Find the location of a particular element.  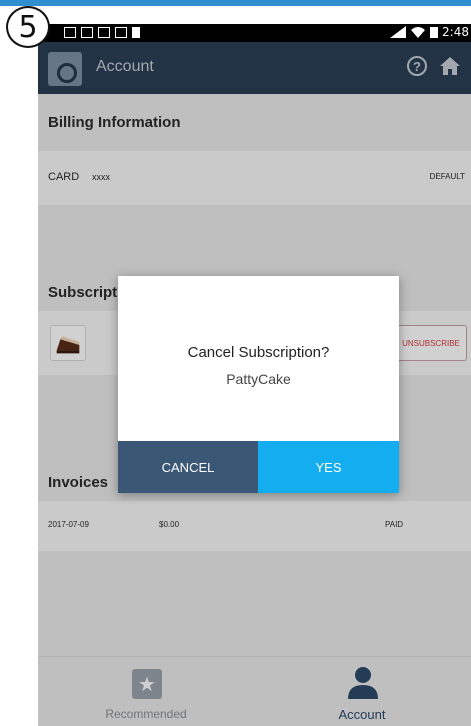

step-badge: 5 is located at coordinates (28, 27).